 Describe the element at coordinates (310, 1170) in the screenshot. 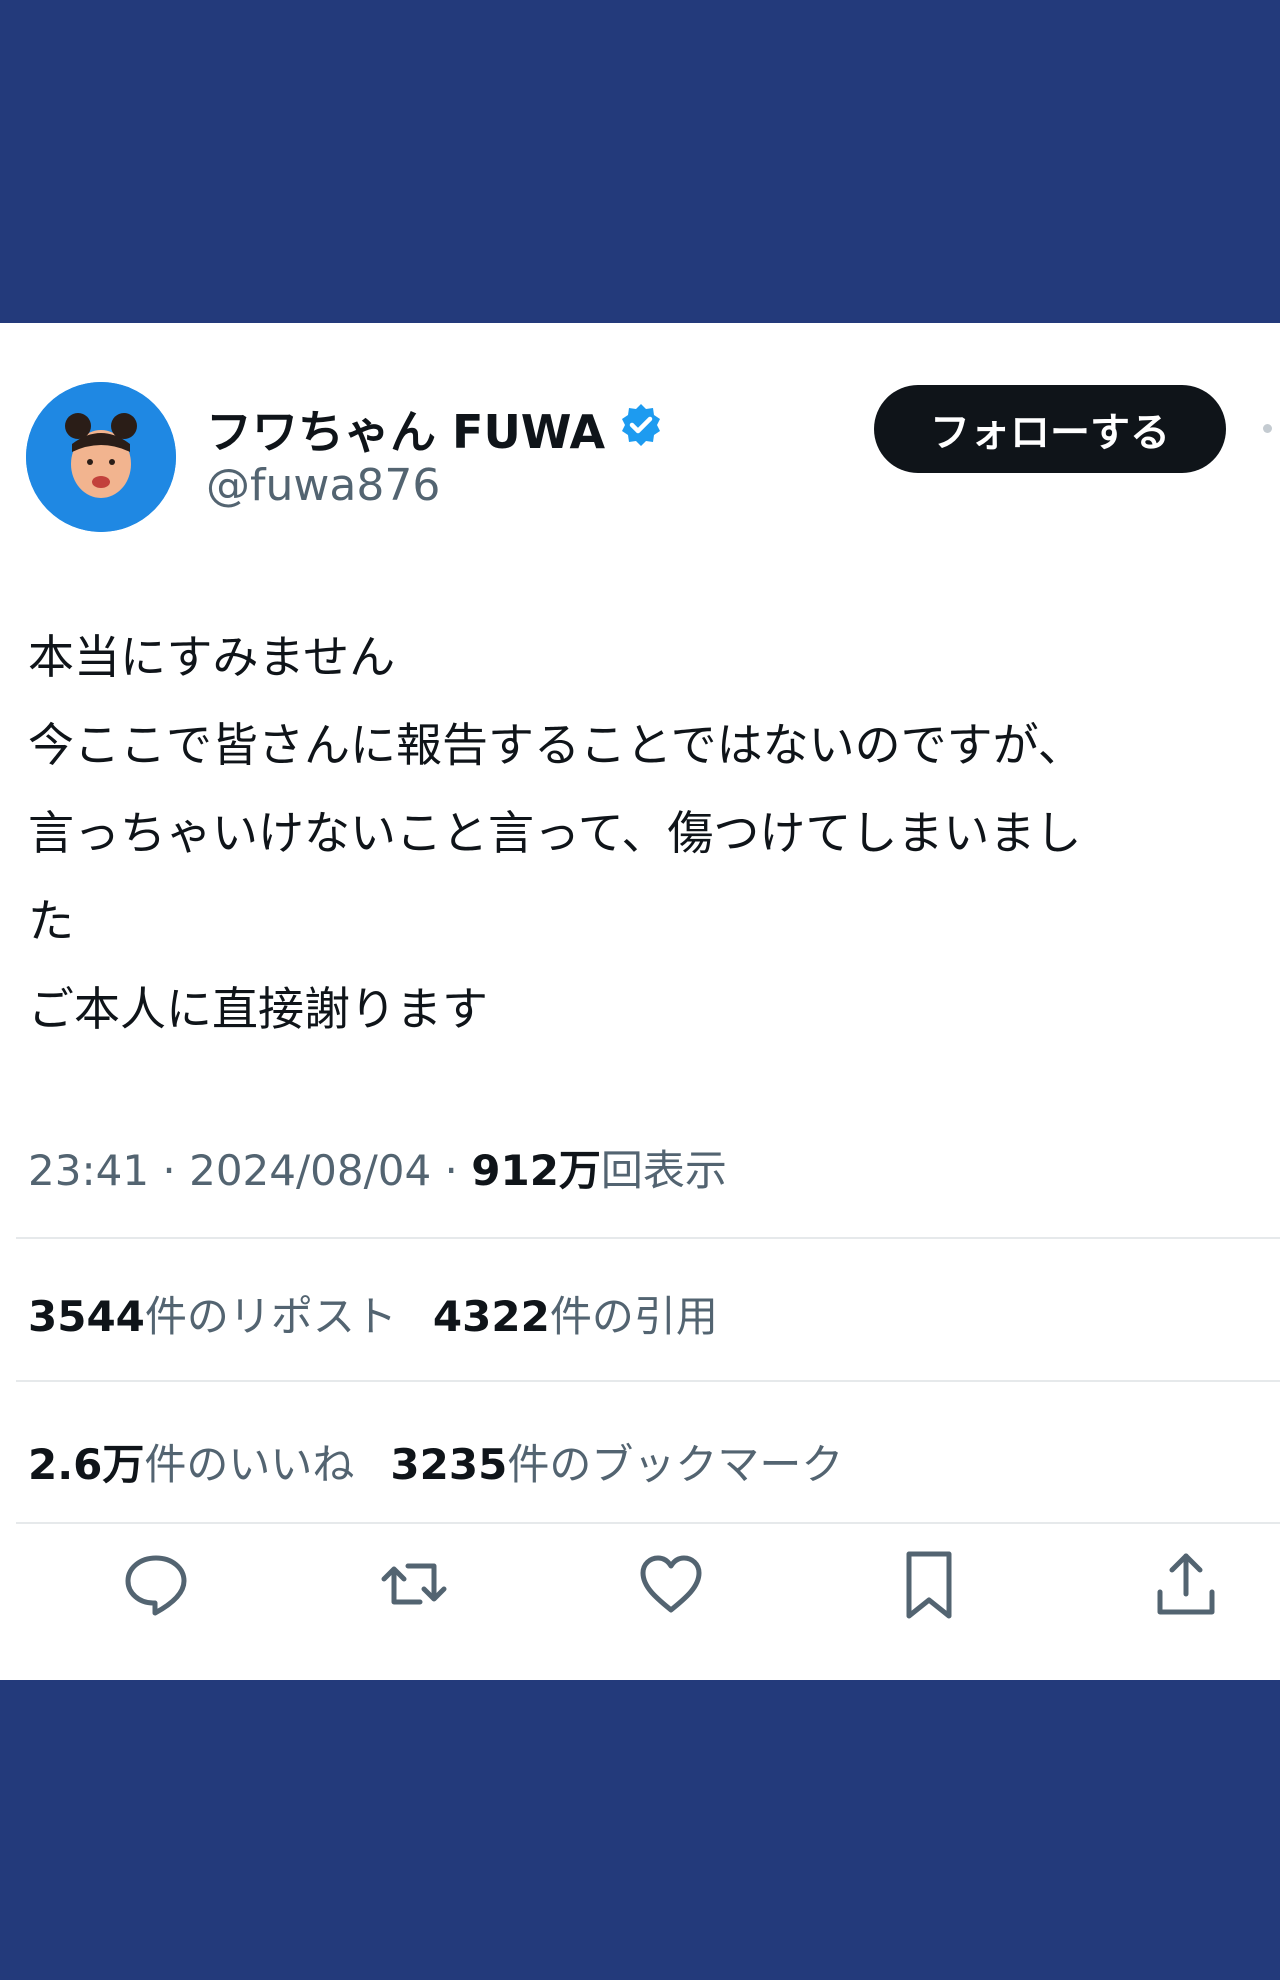

I see `tweet-date: 2024/08/04` at that location.